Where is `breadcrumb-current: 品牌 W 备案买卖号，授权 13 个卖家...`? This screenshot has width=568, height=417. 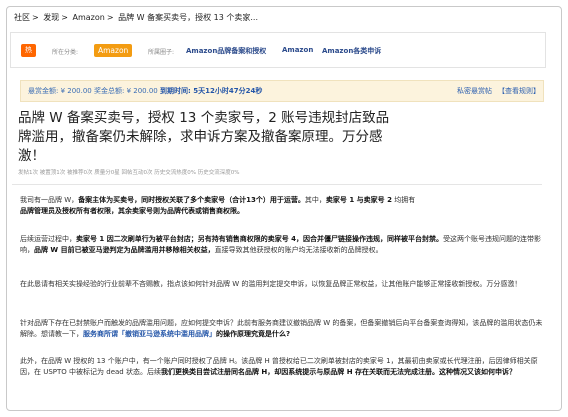
breadcrumb-current: 品牌 W 备案买卖号，授权 13 个卖家... is located at coordinates (188, 17).